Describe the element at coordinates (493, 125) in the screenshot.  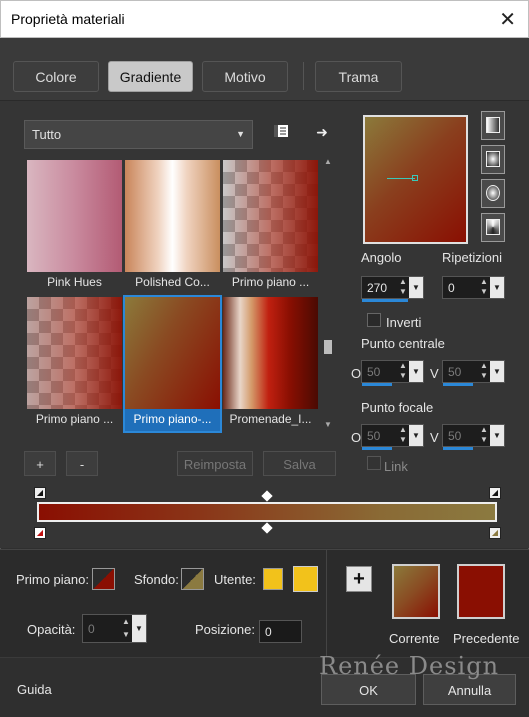
I see `linear-style-icon` at that location.